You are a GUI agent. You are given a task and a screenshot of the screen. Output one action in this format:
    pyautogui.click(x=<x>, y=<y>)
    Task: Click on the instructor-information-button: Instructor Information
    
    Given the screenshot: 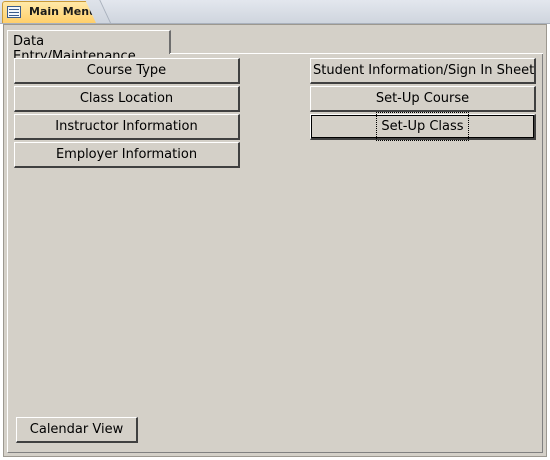 What is the action you would take?
    pyautogui.click(x=127, y=127)
    